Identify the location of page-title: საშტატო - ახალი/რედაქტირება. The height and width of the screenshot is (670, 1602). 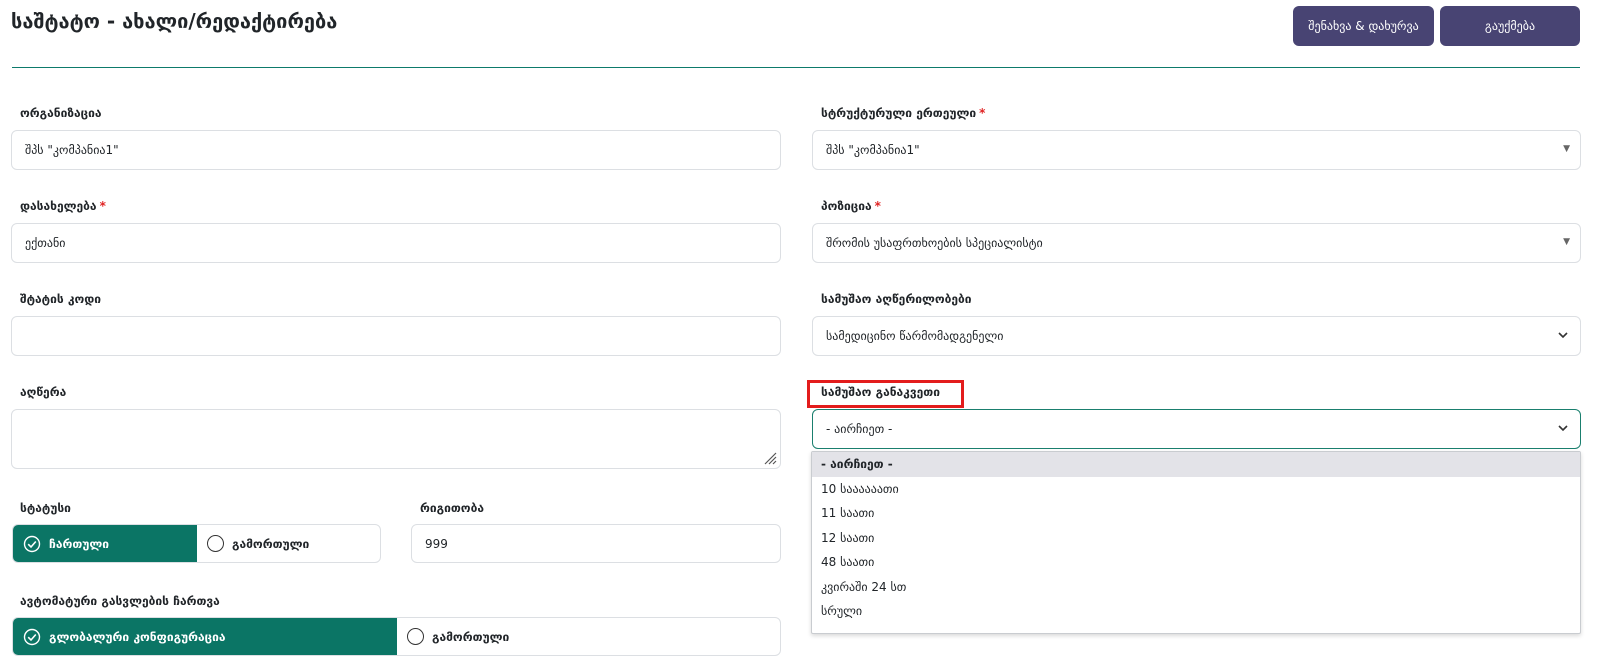
(174, 21).